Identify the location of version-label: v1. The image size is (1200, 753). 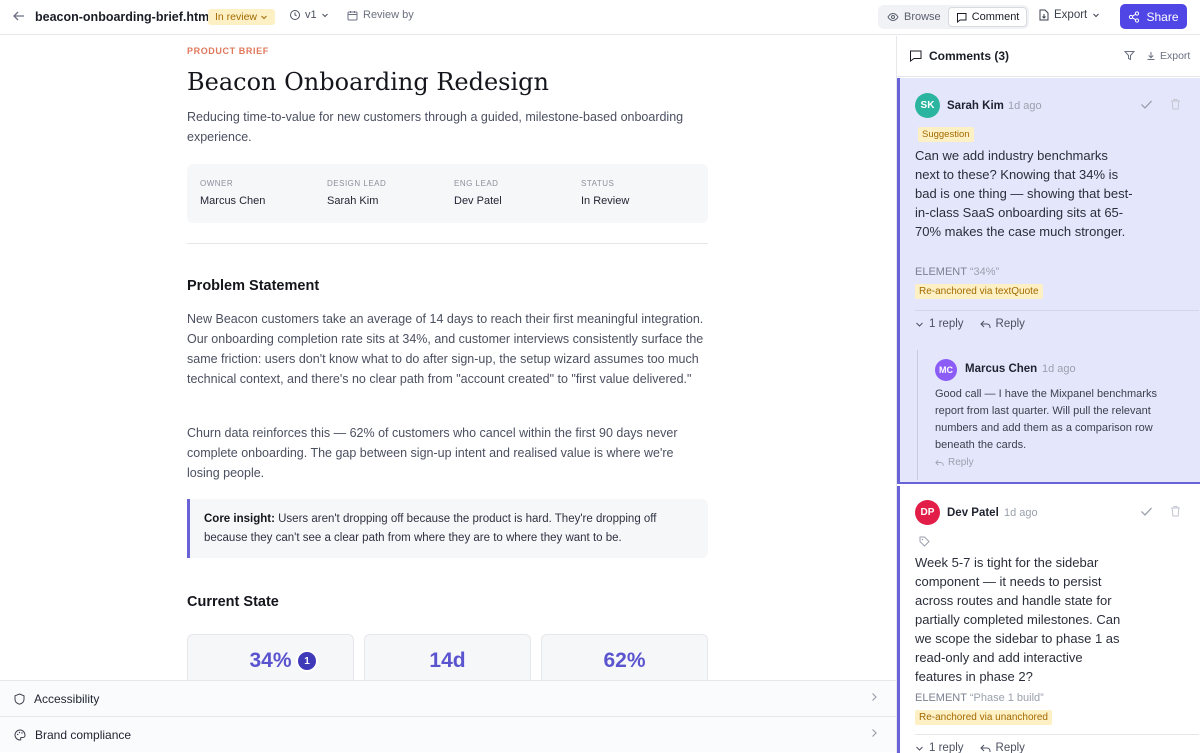
(311, 15).